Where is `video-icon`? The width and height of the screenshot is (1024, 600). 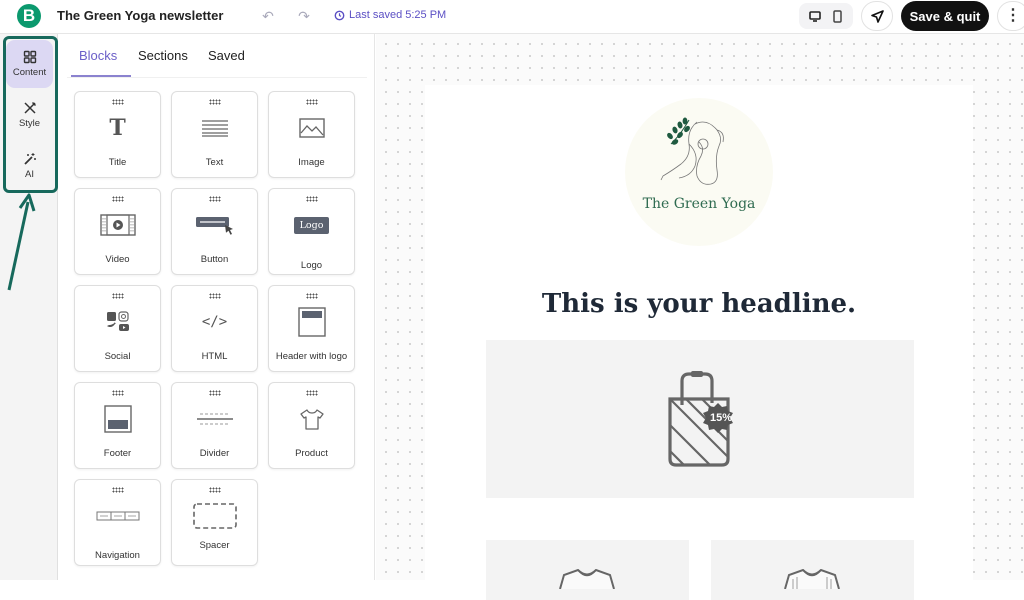
video-icon is located at coordinates (117, 225).